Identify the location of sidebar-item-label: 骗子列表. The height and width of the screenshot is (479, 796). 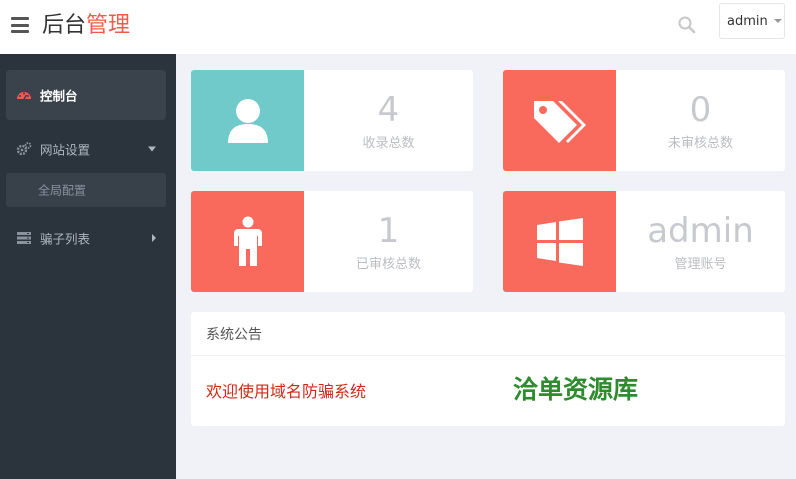
(65, 239).